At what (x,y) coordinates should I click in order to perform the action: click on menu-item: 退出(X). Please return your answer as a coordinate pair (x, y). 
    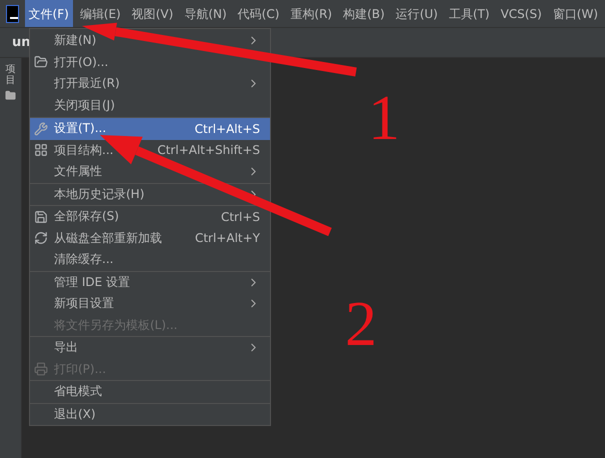
    Looking at the image, I should click on (150, 414).